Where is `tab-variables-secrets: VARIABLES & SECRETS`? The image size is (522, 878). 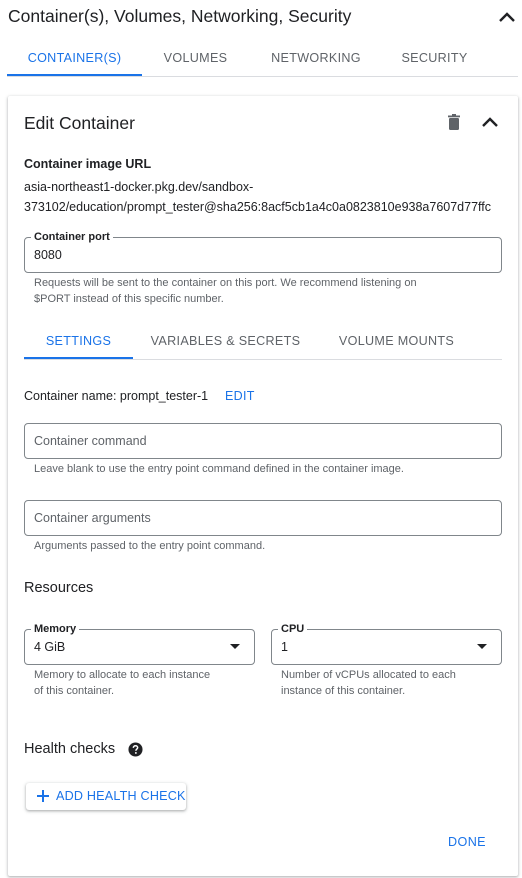 tab-variables-secrets: VARIABLES & SECRETS is located at coordinates (225, 341).